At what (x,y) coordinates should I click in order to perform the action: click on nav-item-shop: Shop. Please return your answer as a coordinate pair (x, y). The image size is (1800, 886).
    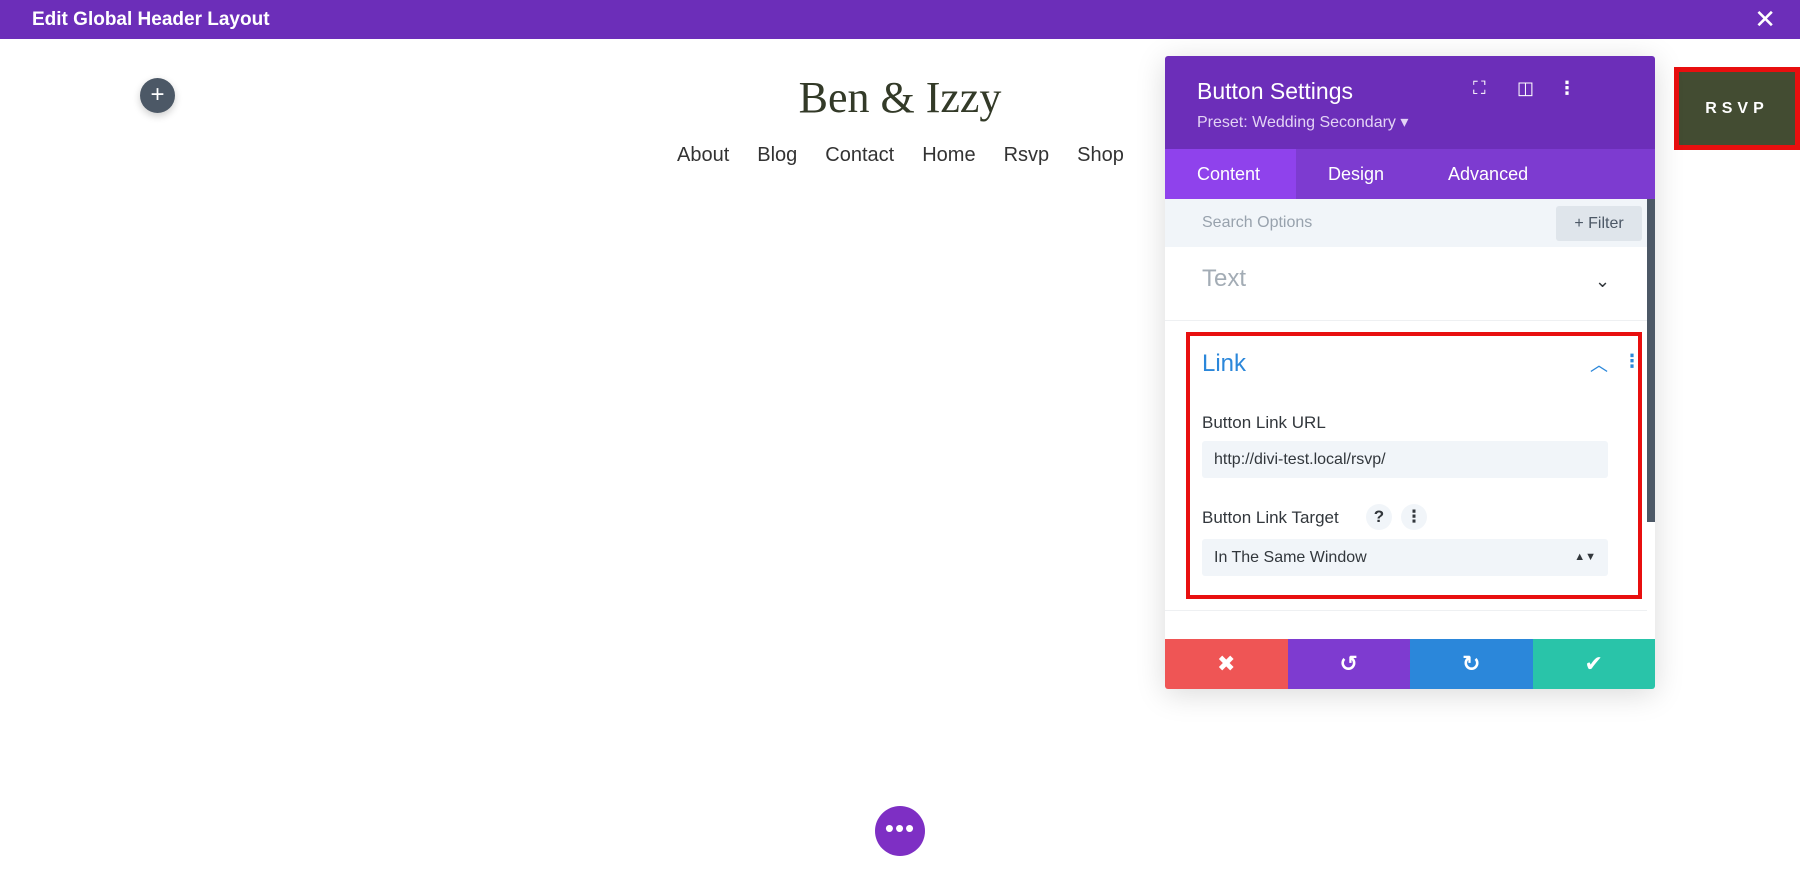
    Looking at the image, I should click on (1100, 155).